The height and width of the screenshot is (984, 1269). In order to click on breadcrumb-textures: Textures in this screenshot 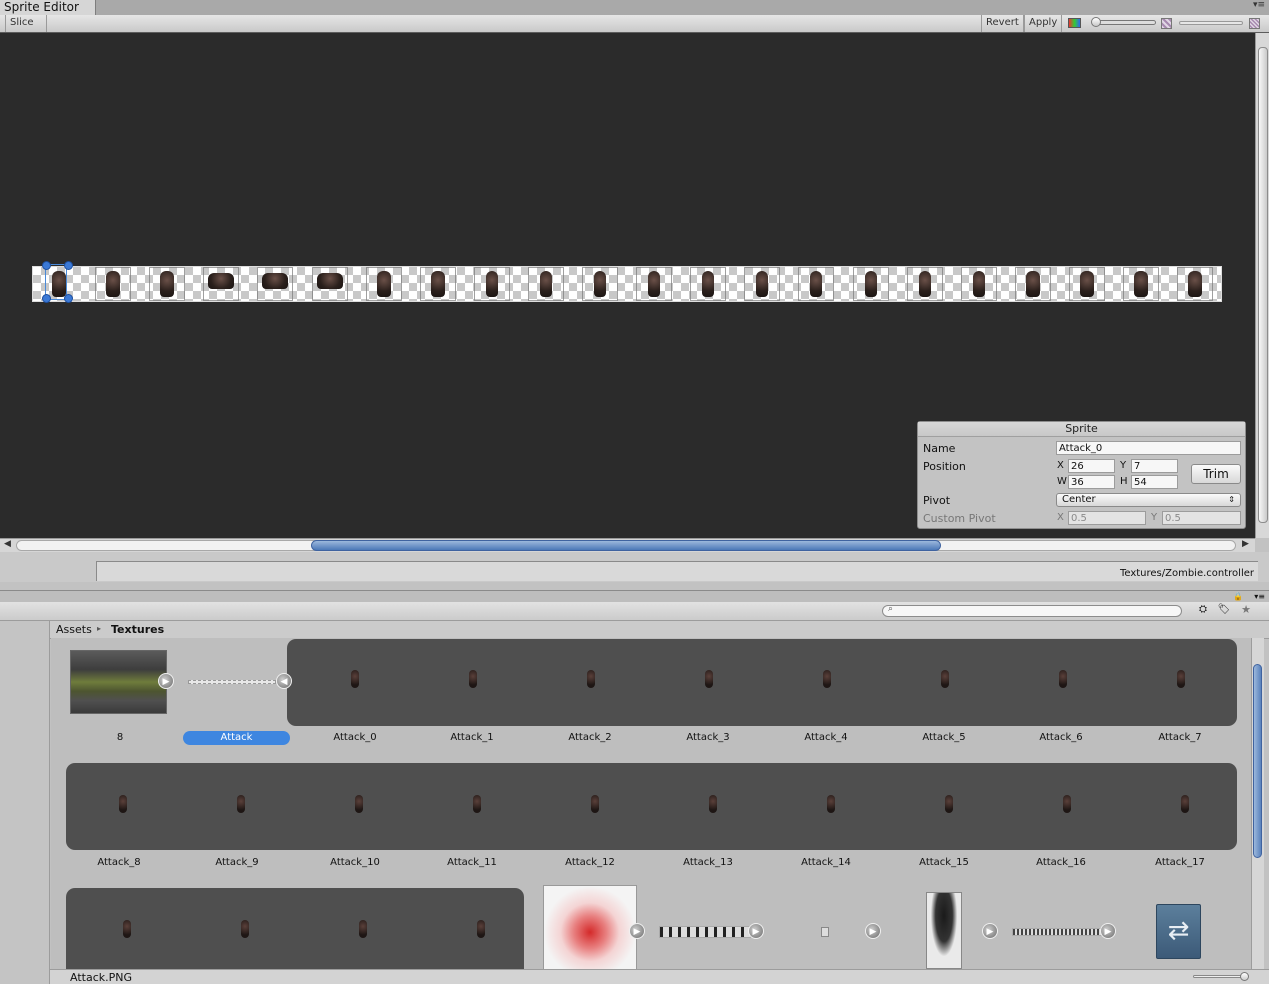, I will do `click(137, 629)`.